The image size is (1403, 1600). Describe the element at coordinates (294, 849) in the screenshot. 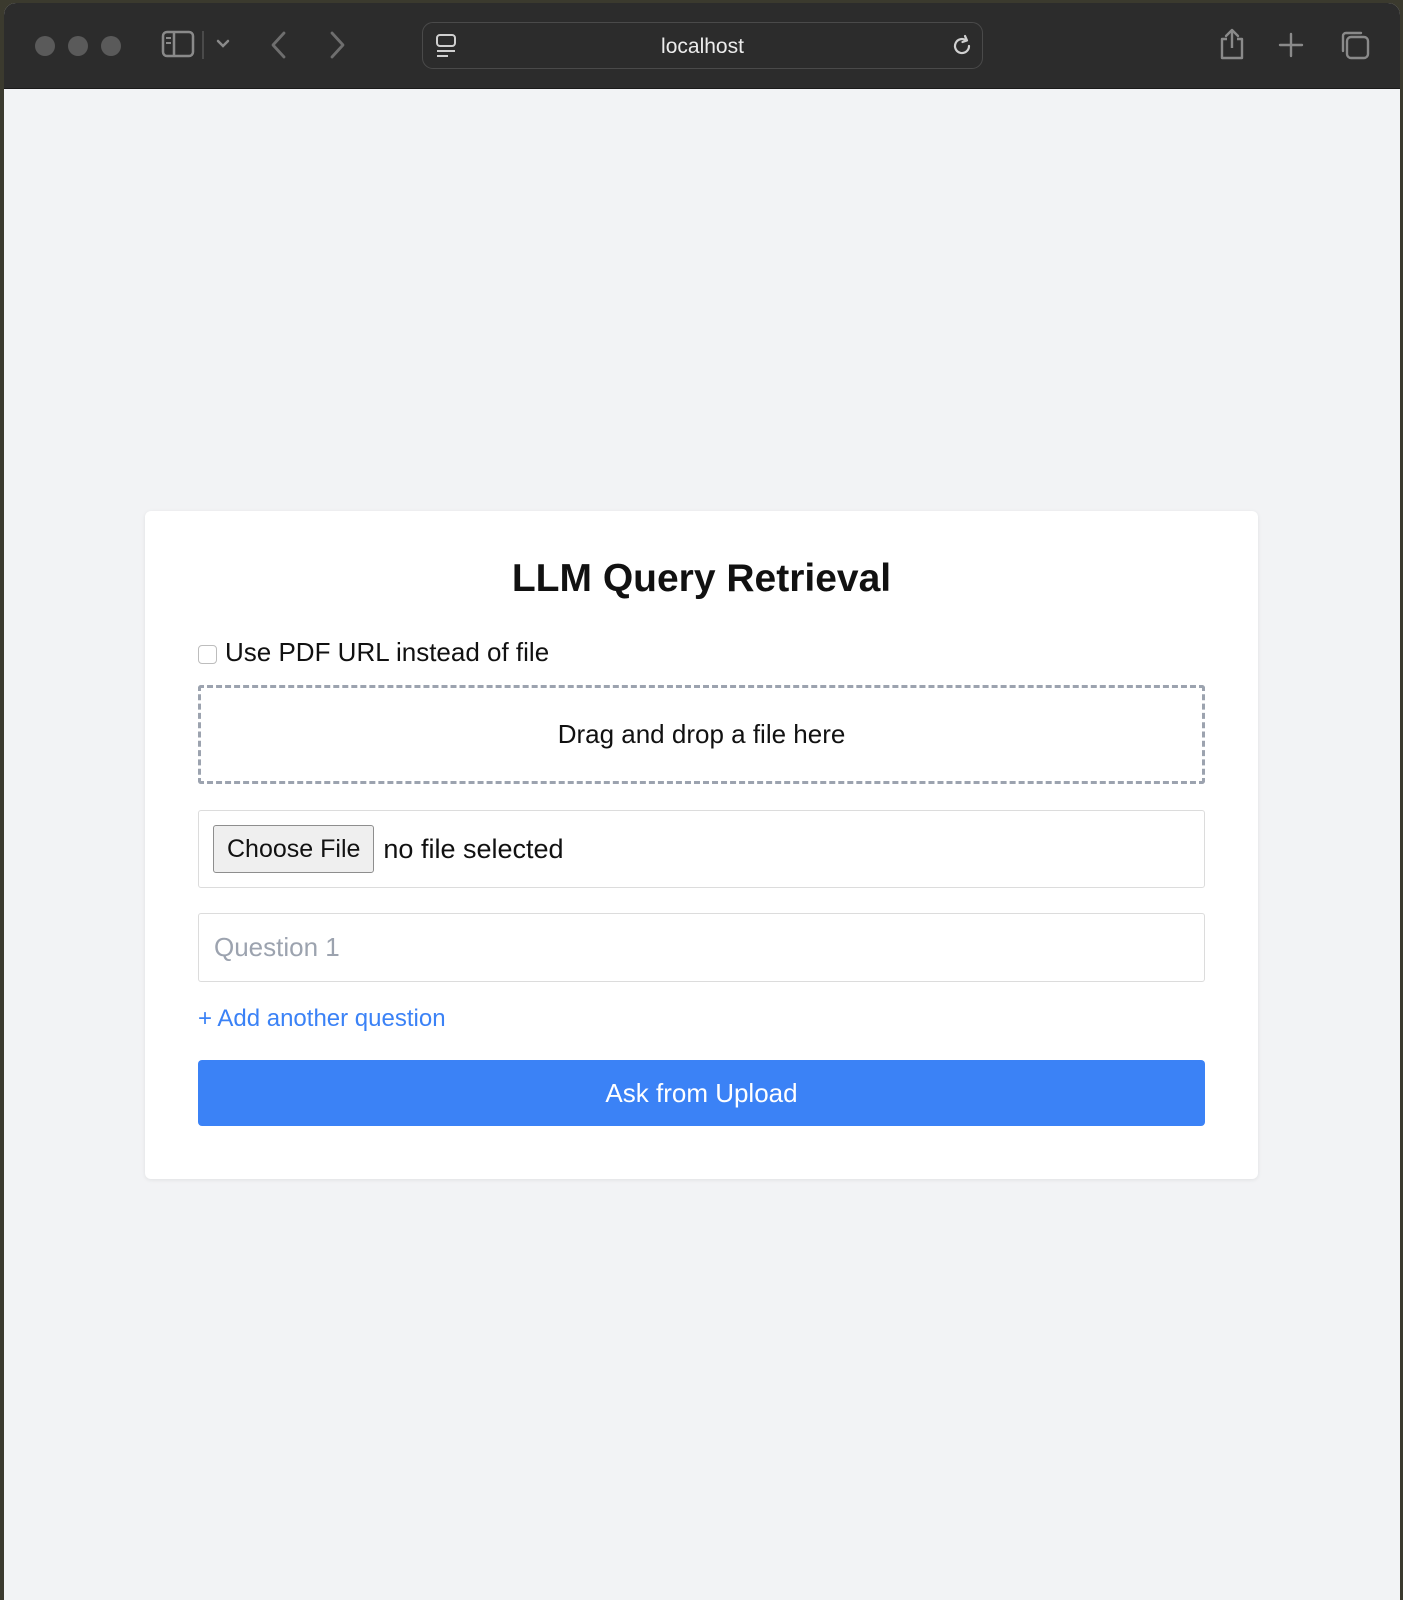

I see `choose-file-button: Choose File` at that location.